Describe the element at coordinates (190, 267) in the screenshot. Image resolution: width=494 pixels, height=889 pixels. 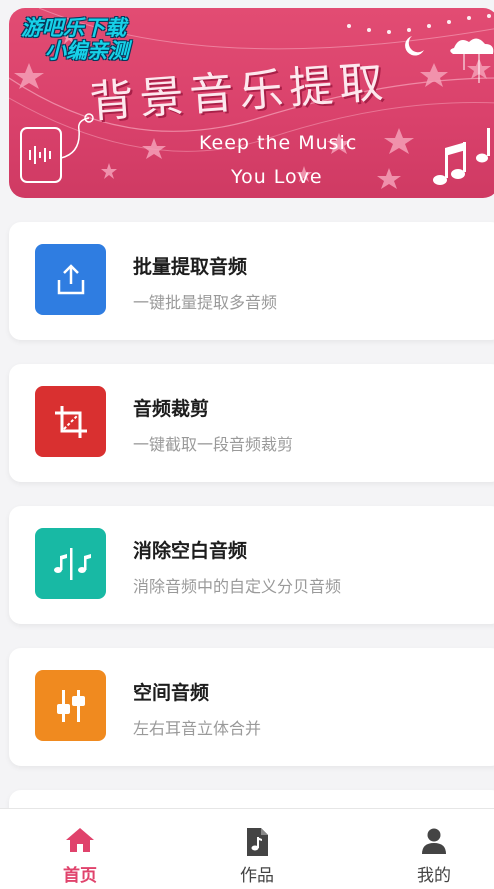
I see `feature-title: 批量提取音频` at that location.